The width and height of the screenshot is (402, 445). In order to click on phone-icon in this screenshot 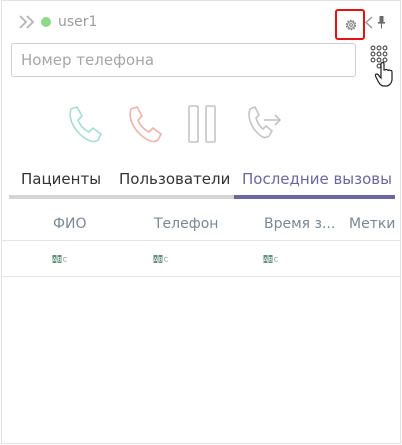, I will do `click(85, 124)`.